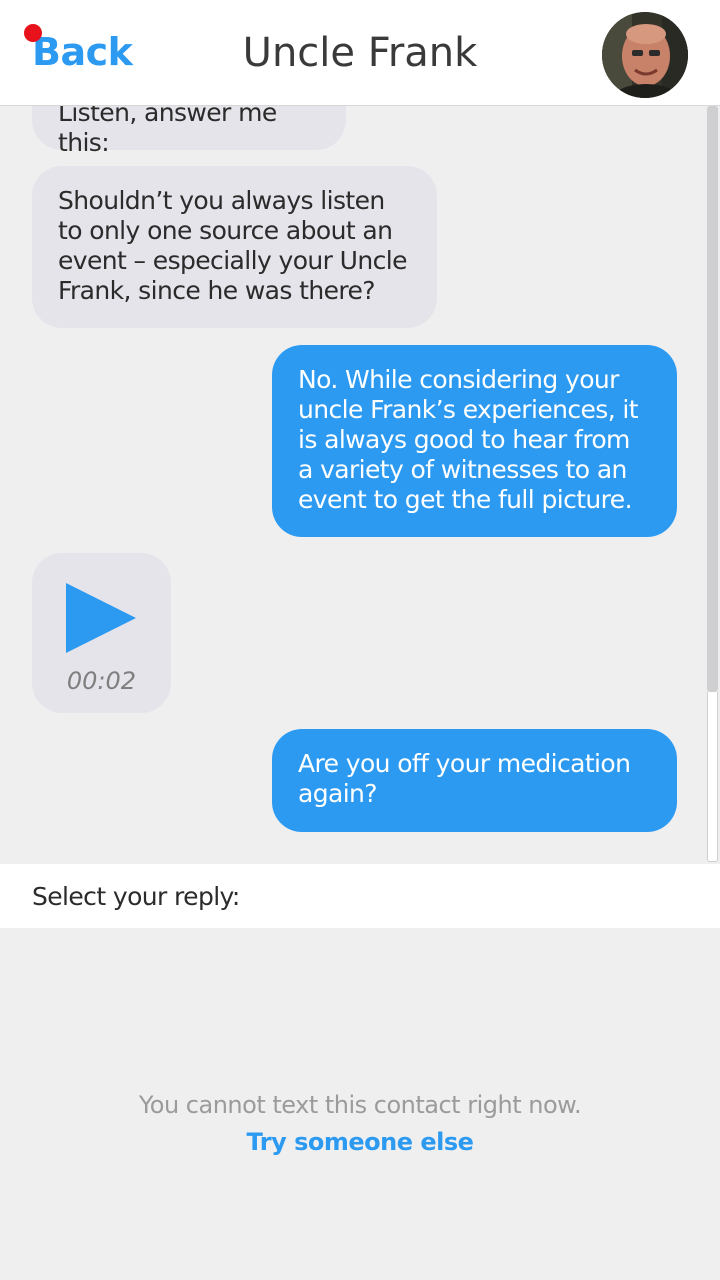 The image size is (720, 1280). What do you see at coordinates (712, 399) in the screenshot?
I see `scrollbar-thumb` at bounding box center [712, 399].